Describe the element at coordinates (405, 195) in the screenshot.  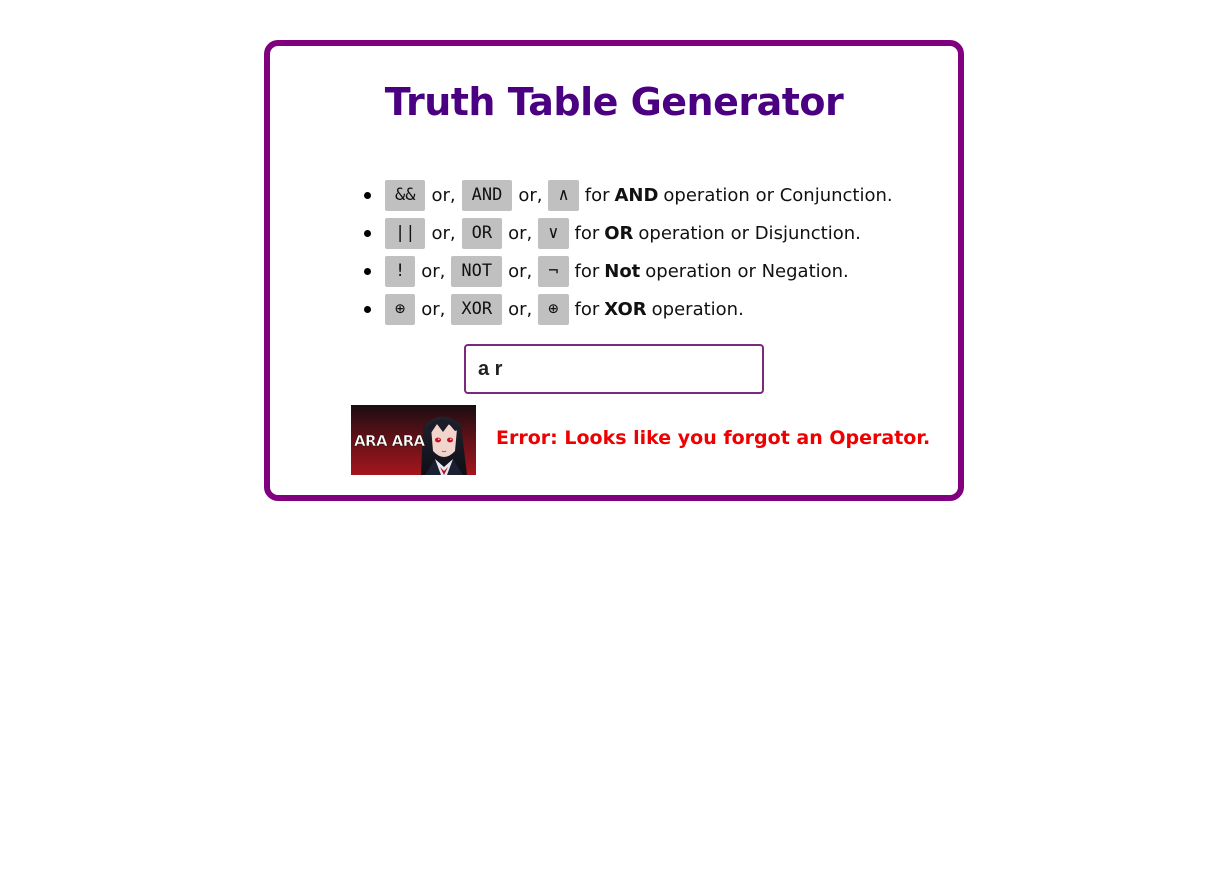
I see `operator-symbol: &&` at that location.